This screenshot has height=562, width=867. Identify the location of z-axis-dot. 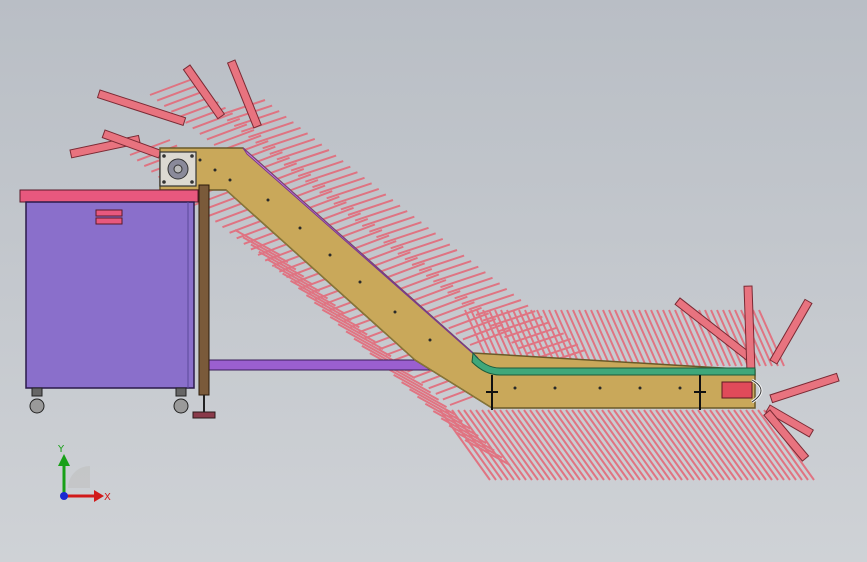
(64, 496).